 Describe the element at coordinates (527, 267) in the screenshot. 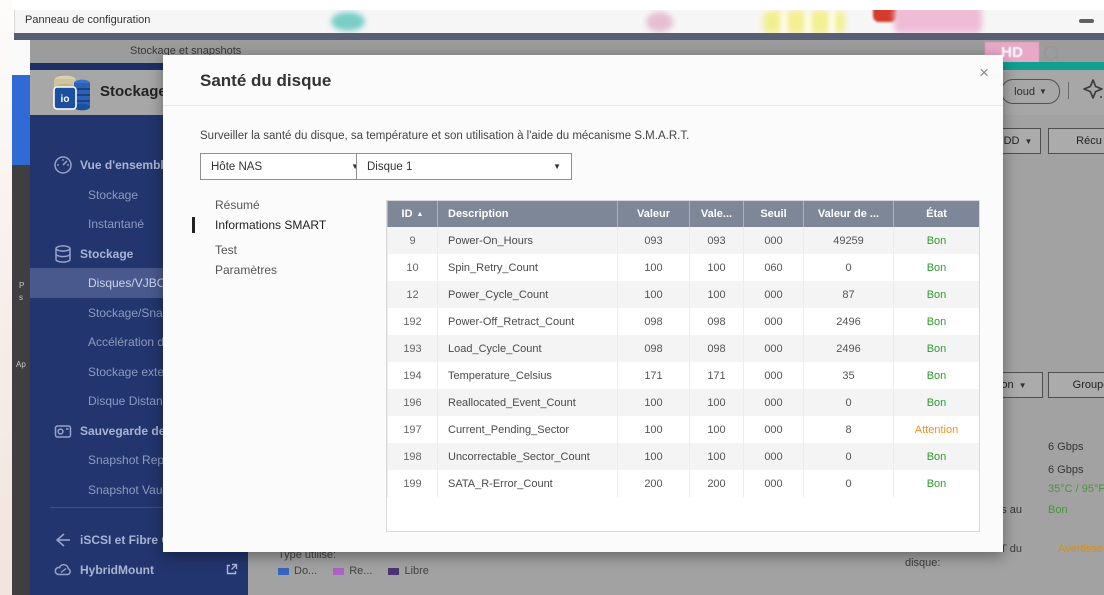

I see `table-cell: Spin_Retry_Count` at that location.